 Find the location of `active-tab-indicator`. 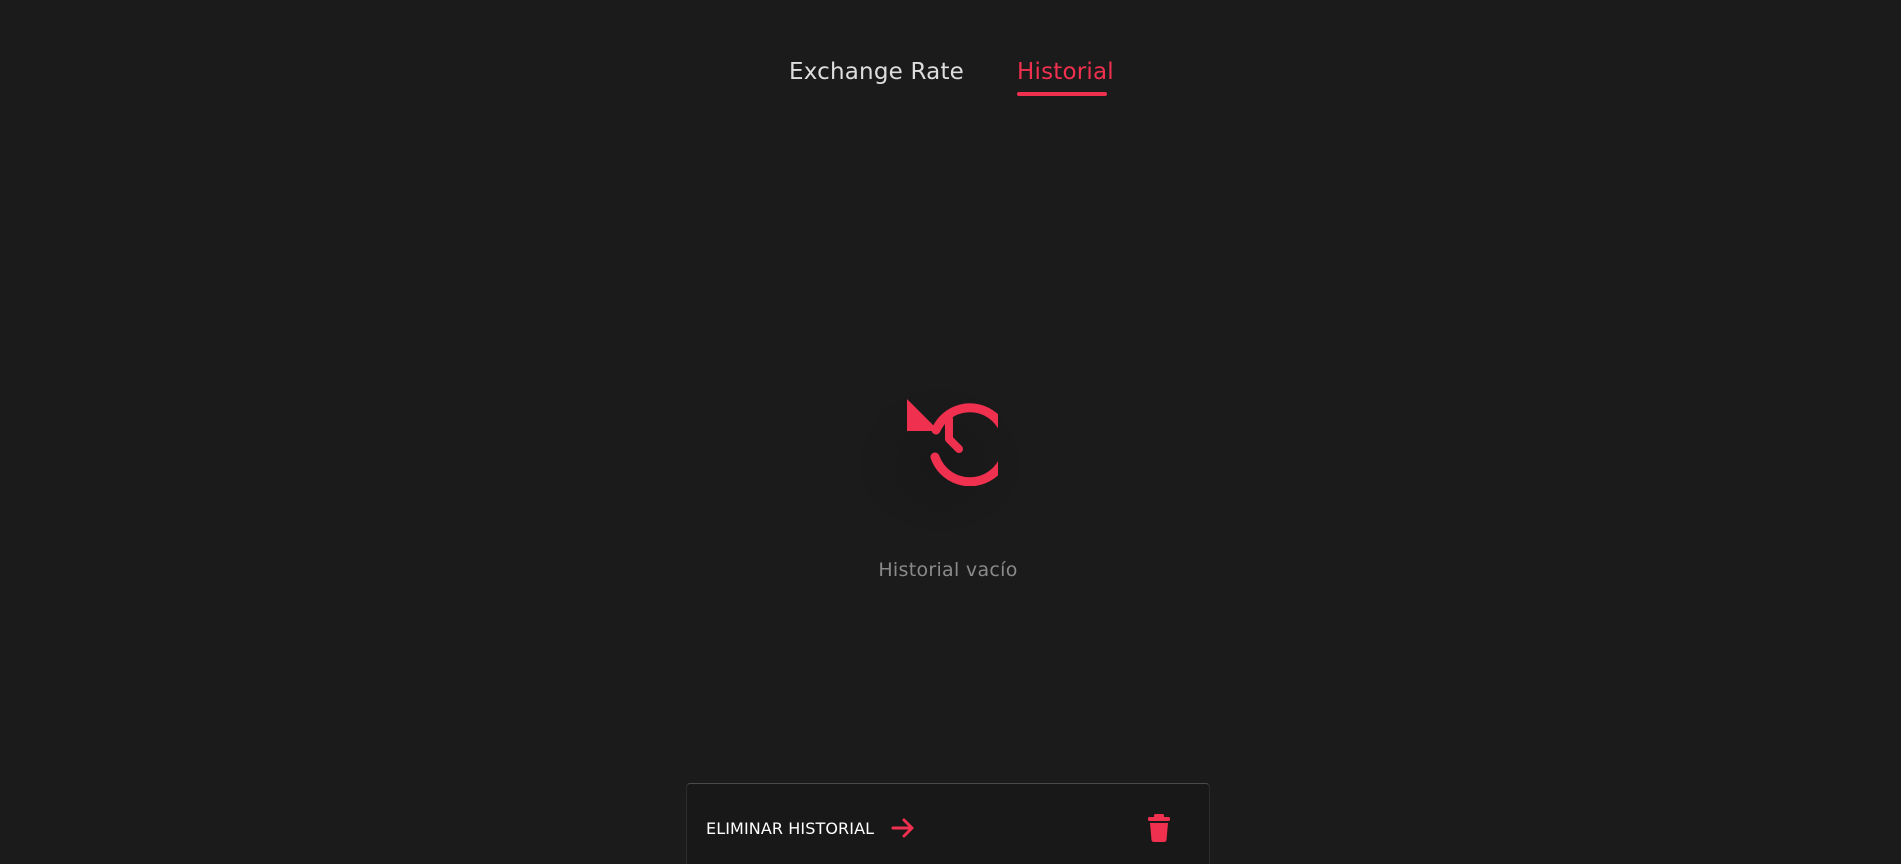

active-tab-indicator is located at coordinates (1062, 94).